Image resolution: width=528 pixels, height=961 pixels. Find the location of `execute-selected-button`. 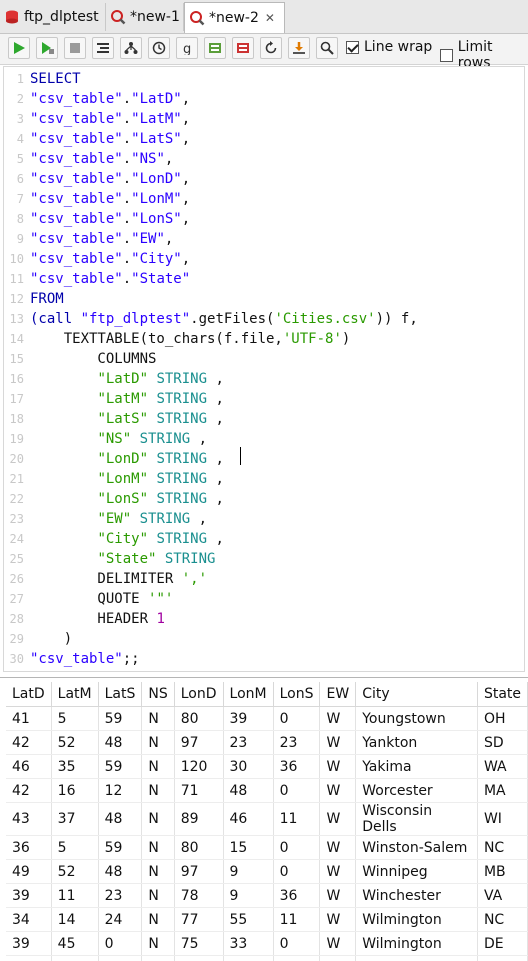

execute-selected-button is located at coordinates (47, 48).